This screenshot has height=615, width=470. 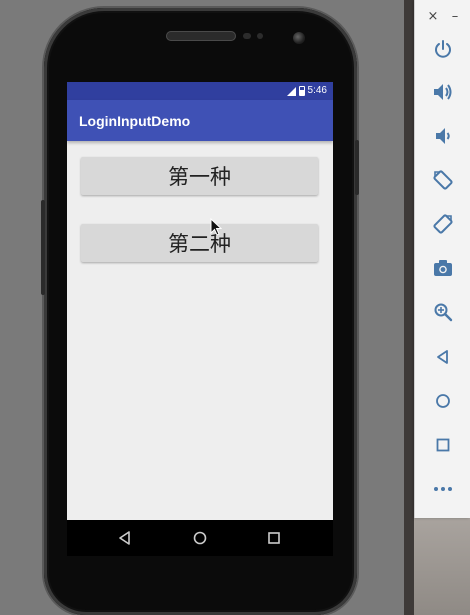 I want to click on rotate-right-icon, so click(x=443, y=224).